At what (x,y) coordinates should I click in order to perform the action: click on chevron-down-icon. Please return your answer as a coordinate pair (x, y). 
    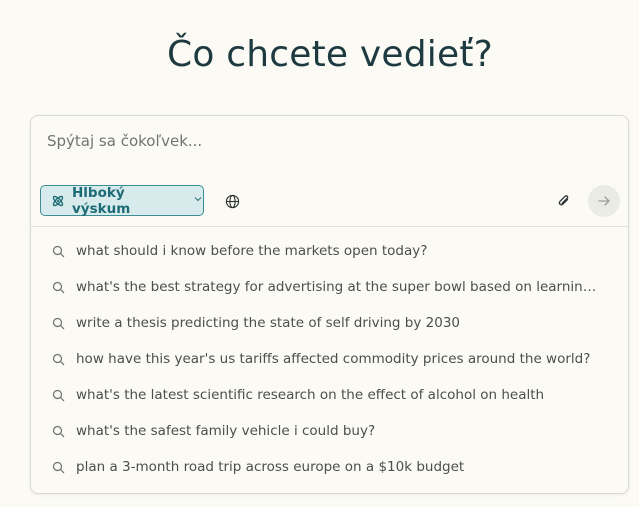
    Looking at the image, I should click on (198, 200).